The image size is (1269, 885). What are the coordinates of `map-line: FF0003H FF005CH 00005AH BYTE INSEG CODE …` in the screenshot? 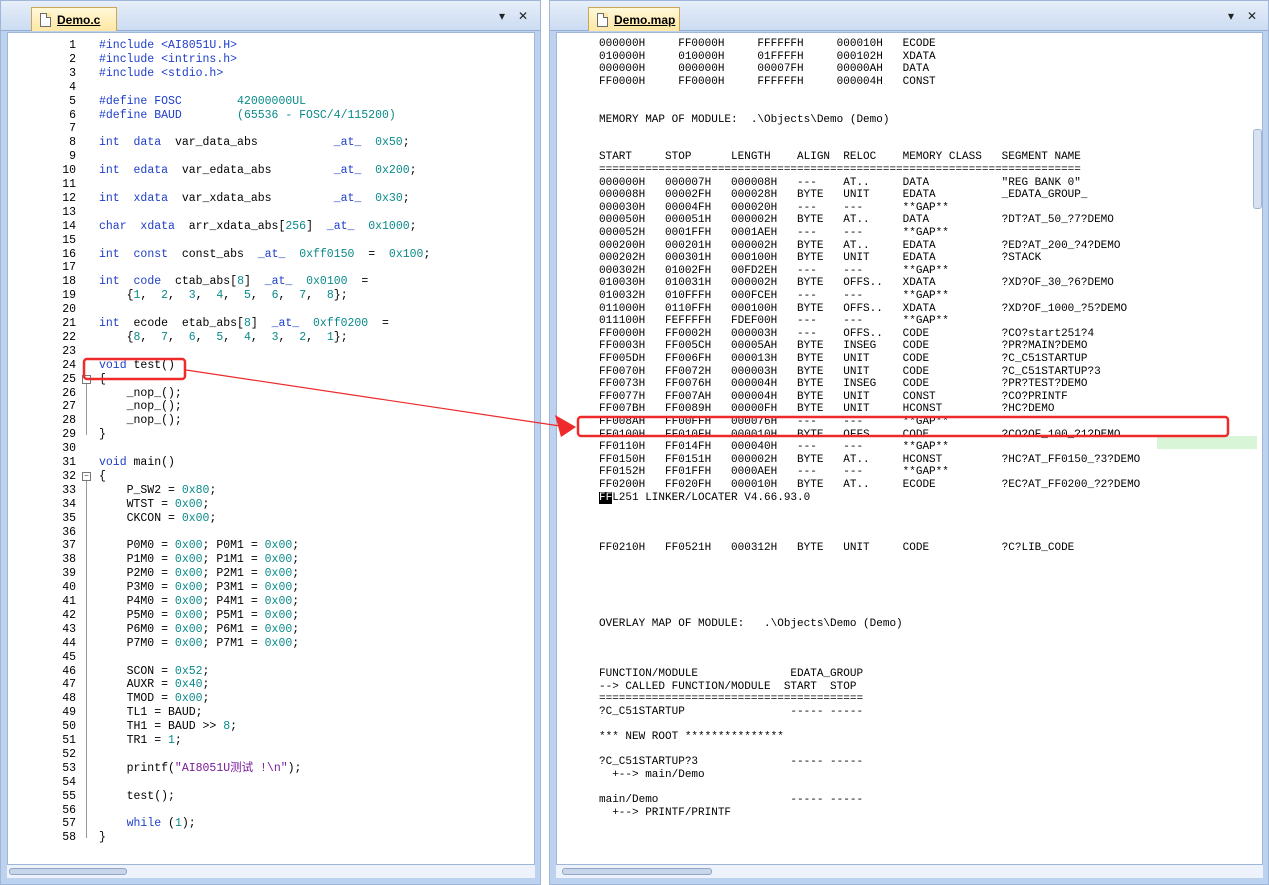 It's located at (843, 346).